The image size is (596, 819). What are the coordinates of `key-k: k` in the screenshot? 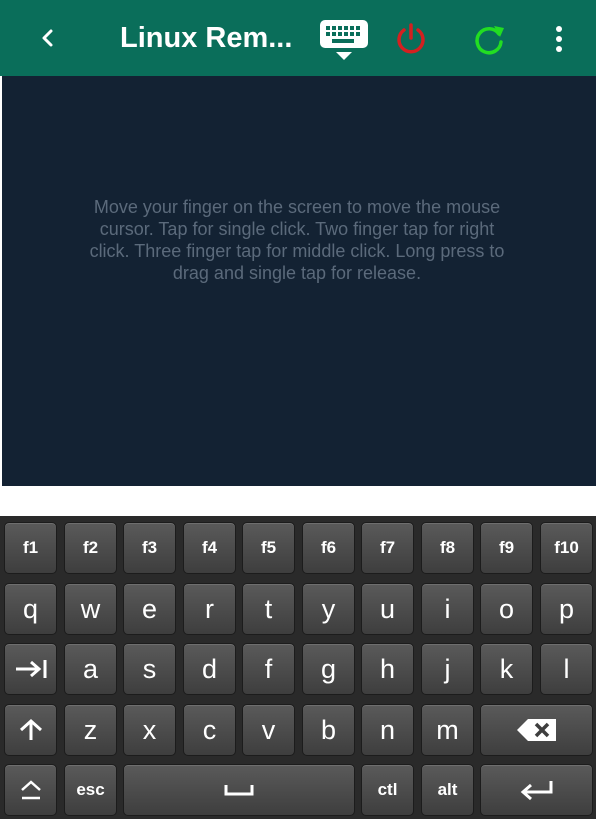 It's located at (506, 669).